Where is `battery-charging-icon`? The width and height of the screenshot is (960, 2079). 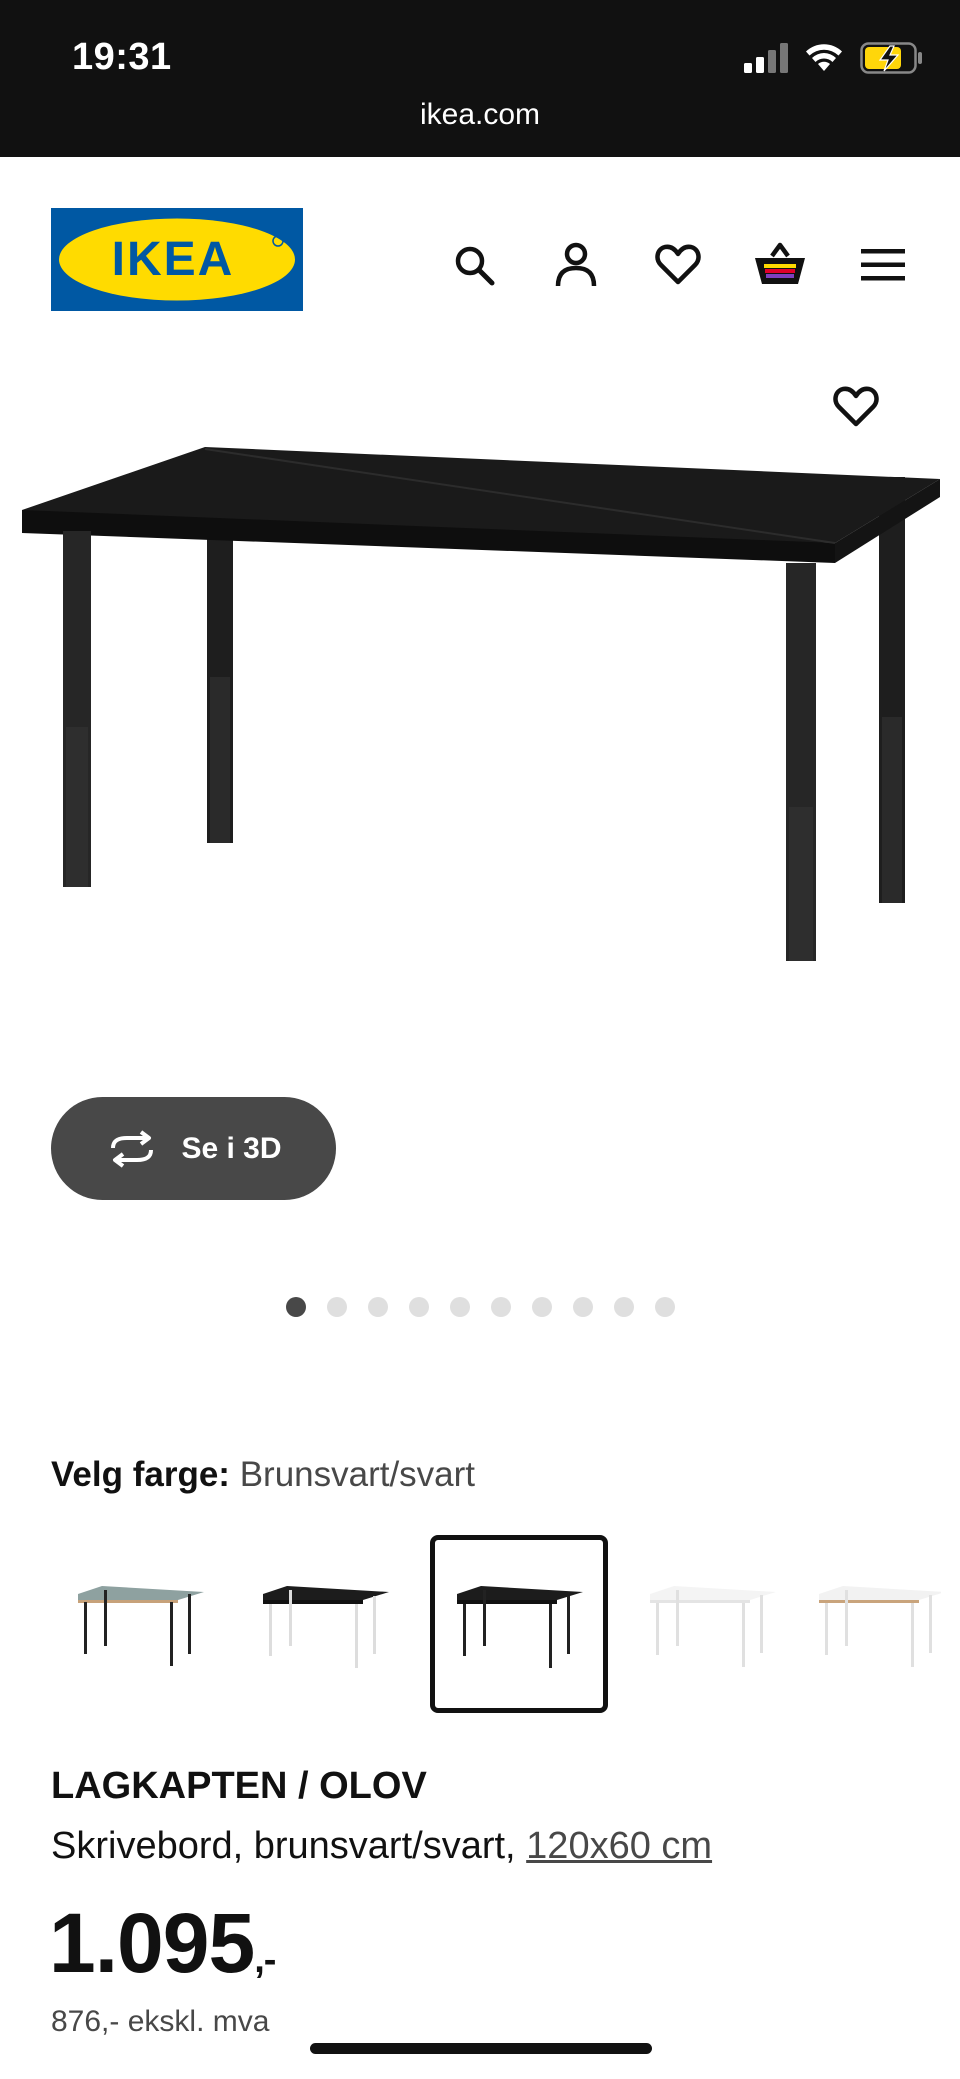
battery-charging-icon is located at coordinates (891, 58).